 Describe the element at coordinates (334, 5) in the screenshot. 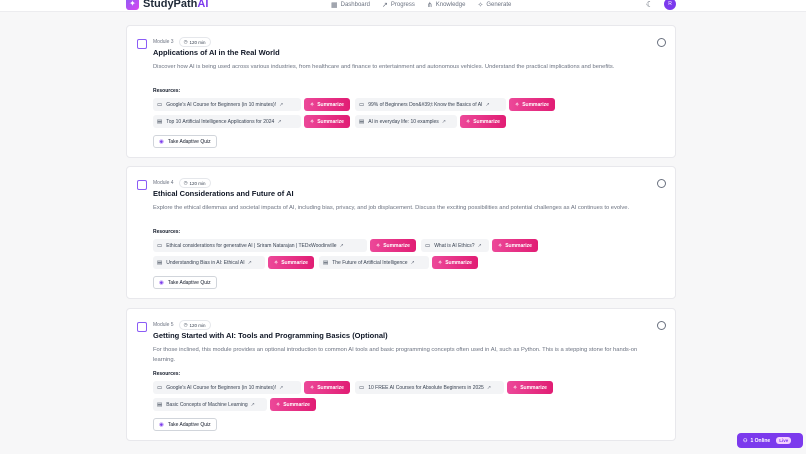

I see `grid-icon: ▦` at that location.